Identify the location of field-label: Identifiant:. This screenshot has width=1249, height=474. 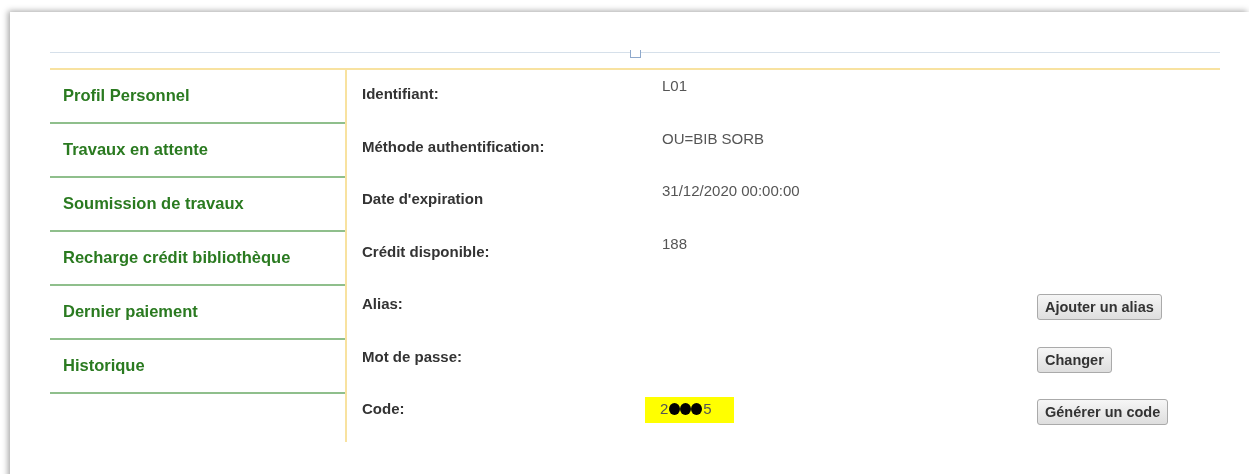
(401, 93).